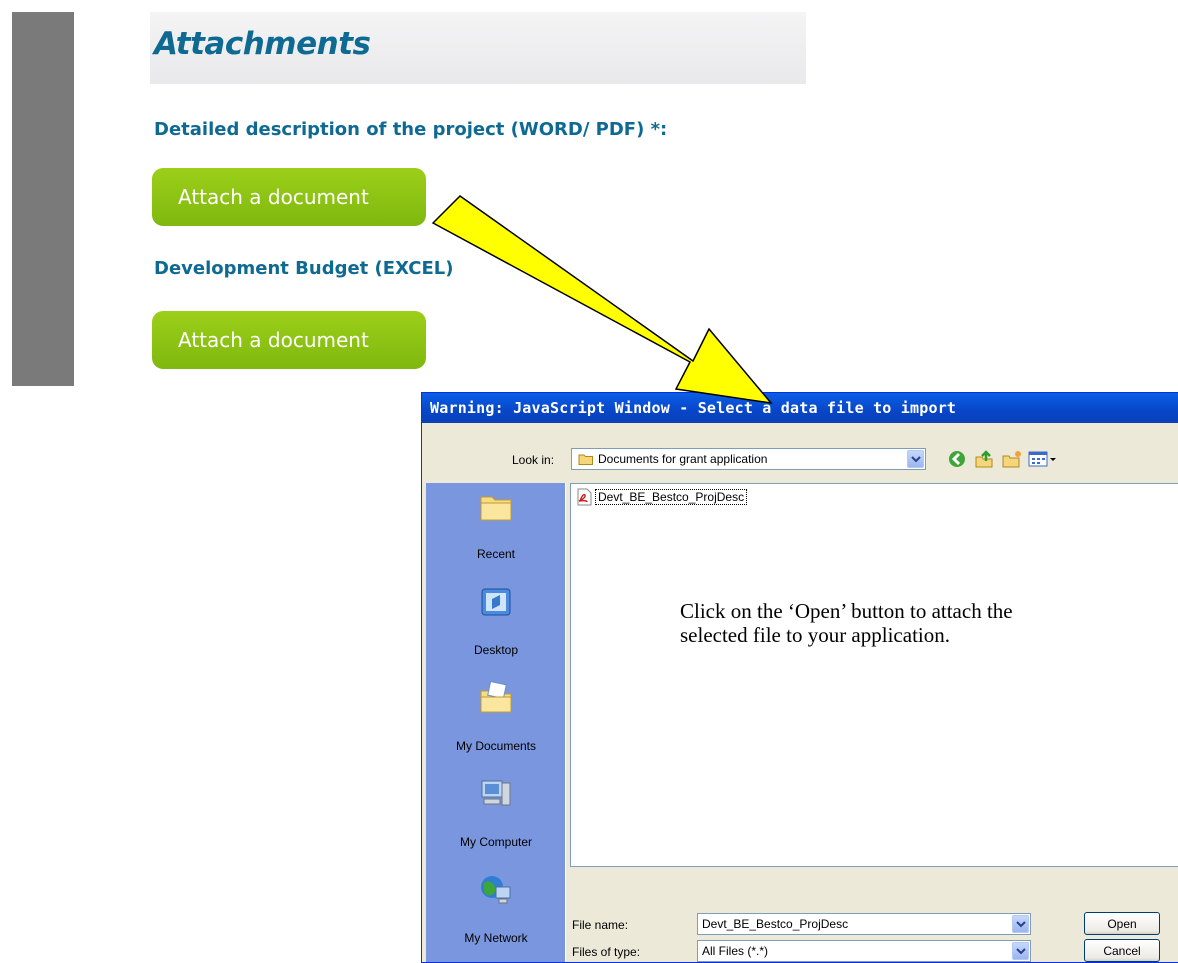 The image size is (1178, 963). I want to click on file-type-dropdown: All Files (*.*), so click(864, 951).